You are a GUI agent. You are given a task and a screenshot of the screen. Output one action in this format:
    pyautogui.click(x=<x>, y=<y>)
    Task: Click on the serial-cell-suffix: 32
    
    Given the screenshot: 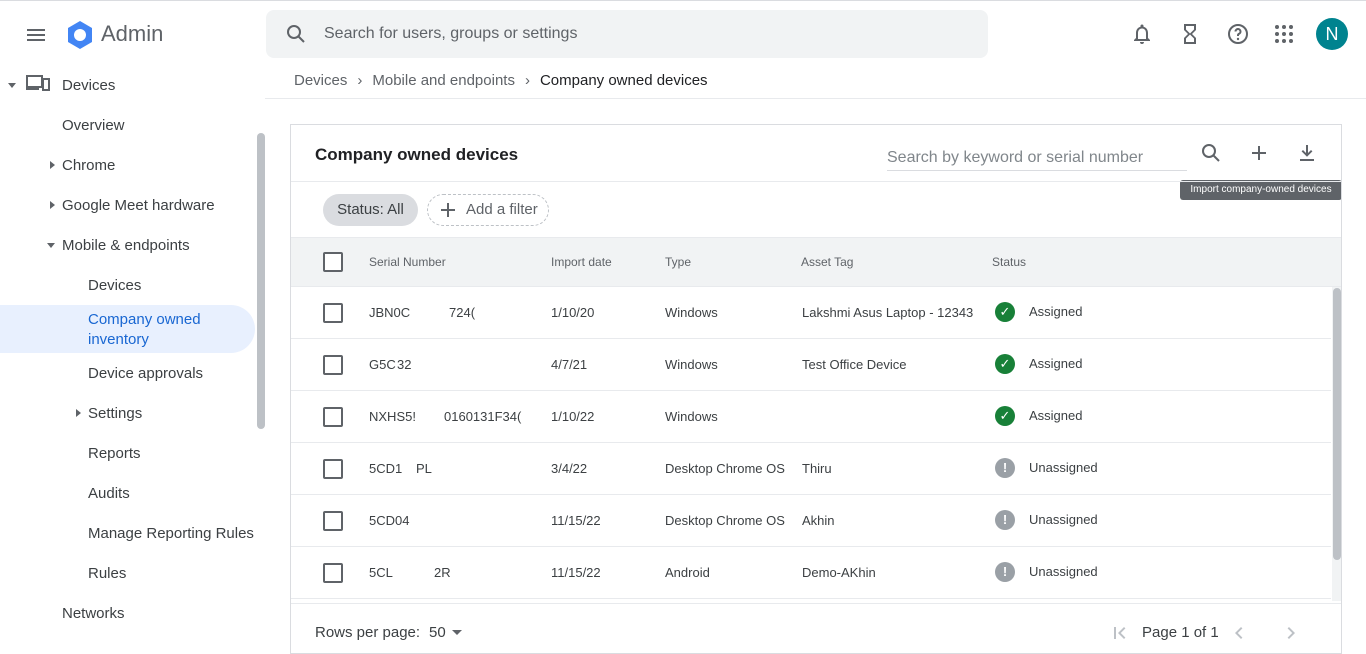 What is the action you would take?
    pyautogui.click(x=404, y=364)
    